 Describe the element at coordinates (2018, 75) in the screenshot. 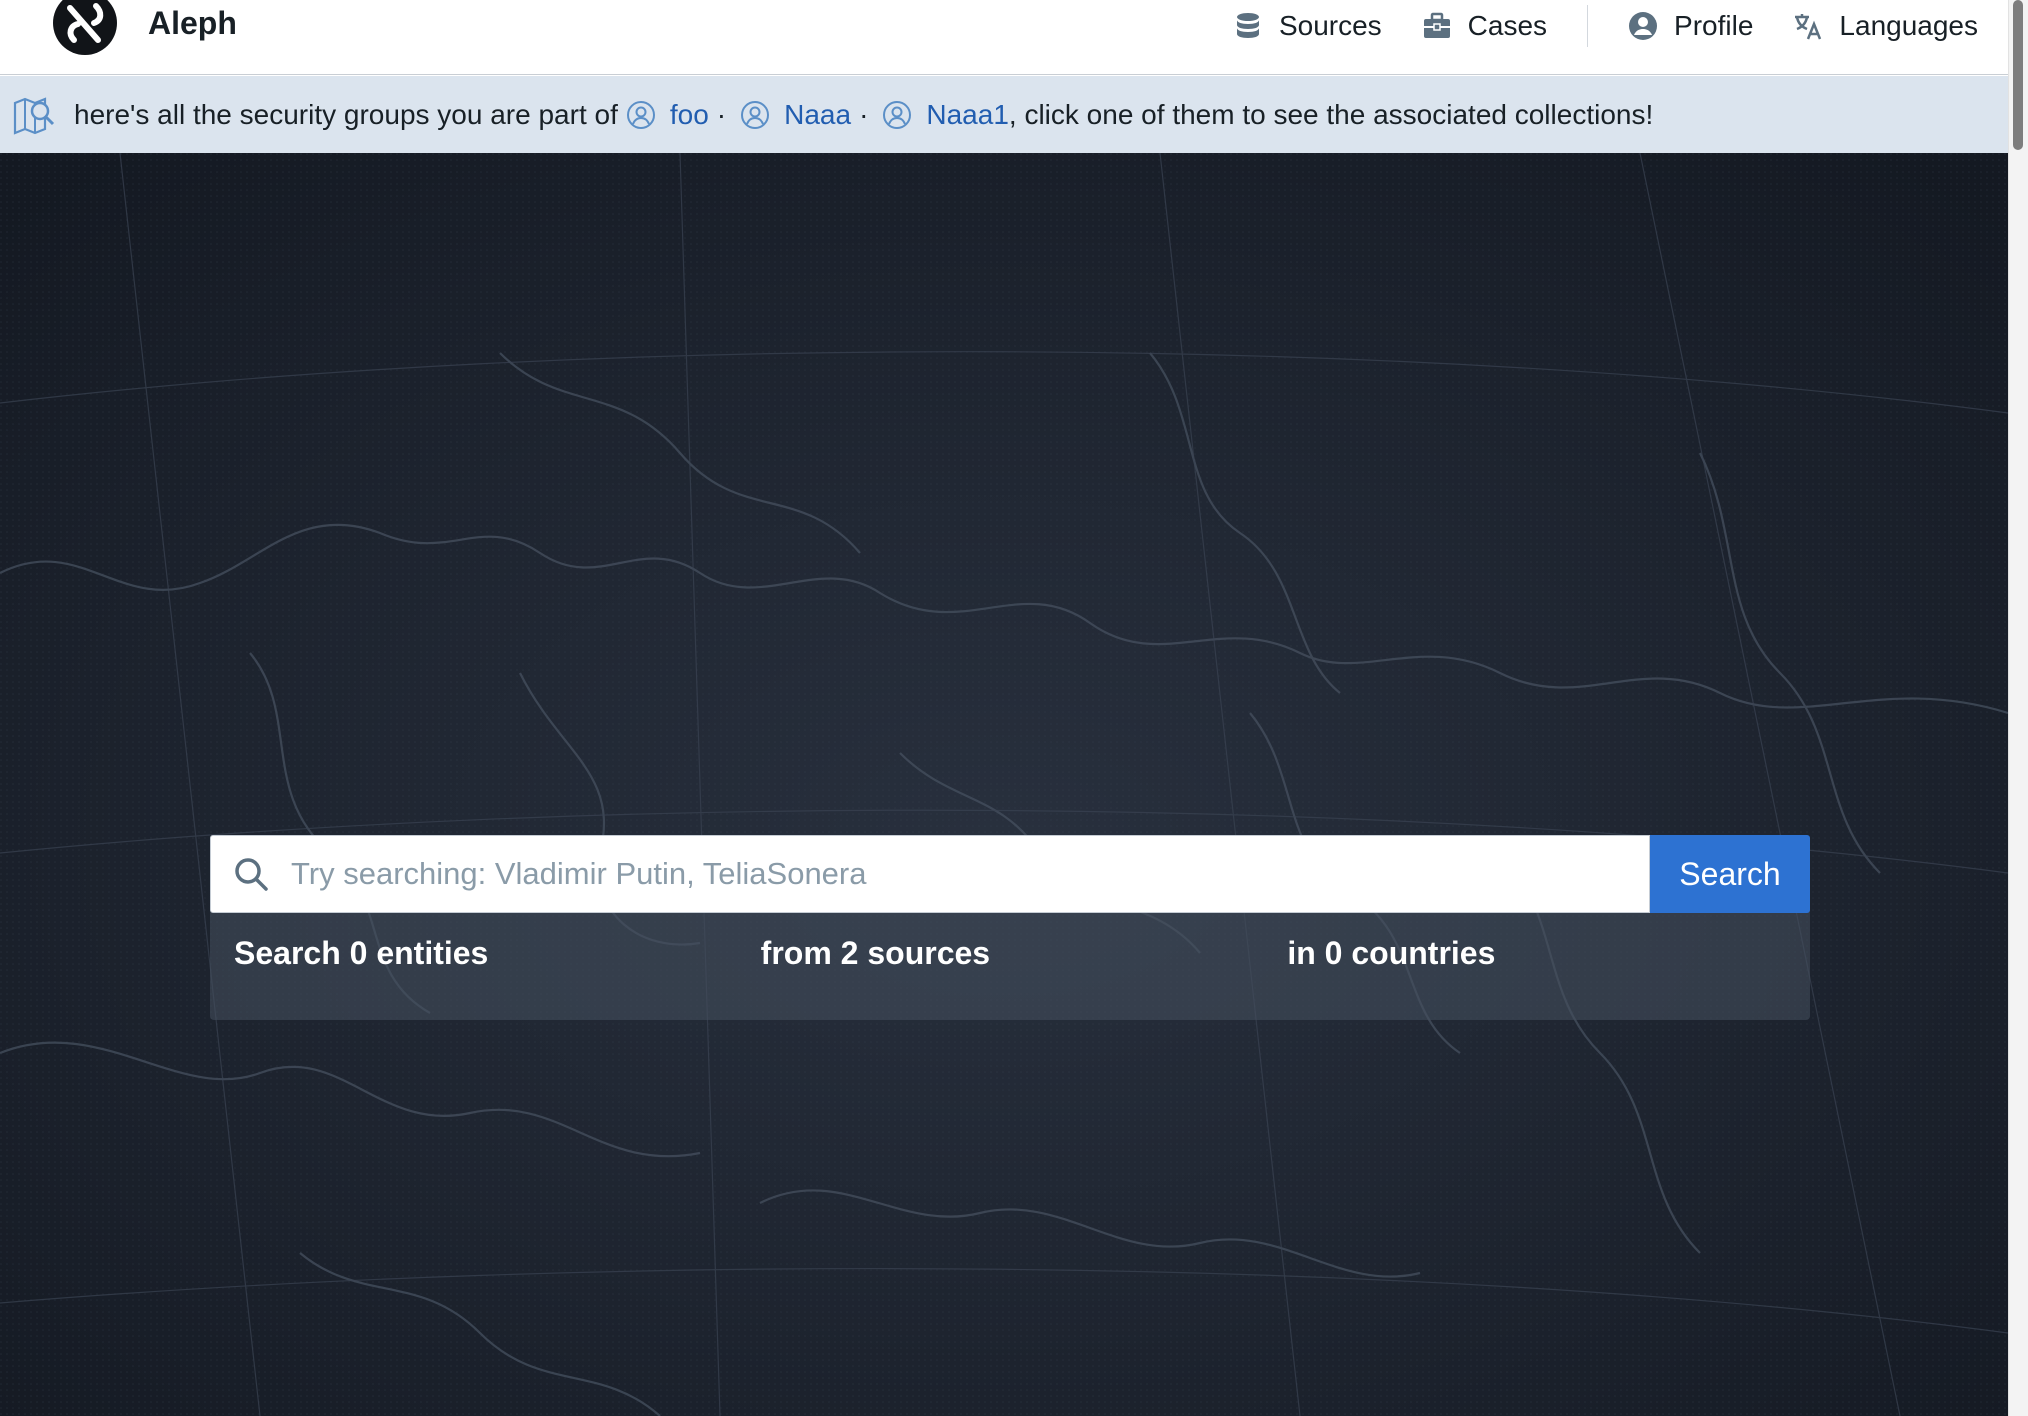

I see `scrollbar-thumb` at that location.